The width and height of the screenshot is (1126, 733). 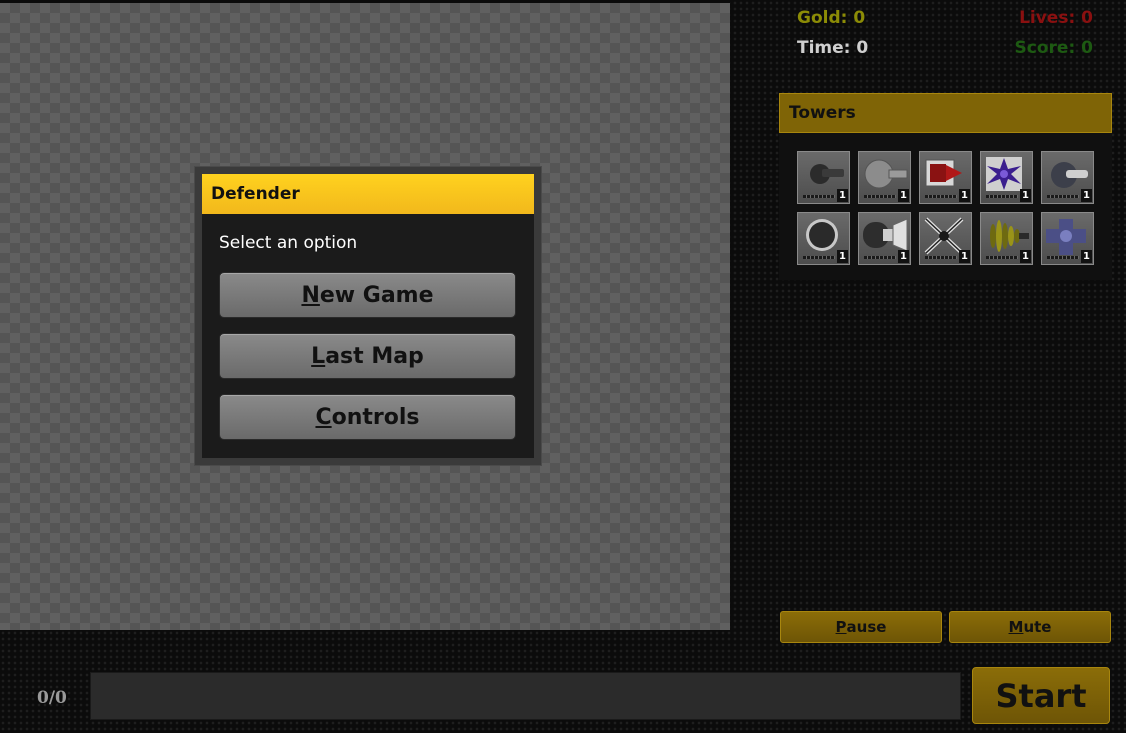 I want to click on start-button: Start, so click(x=1041, y=695).